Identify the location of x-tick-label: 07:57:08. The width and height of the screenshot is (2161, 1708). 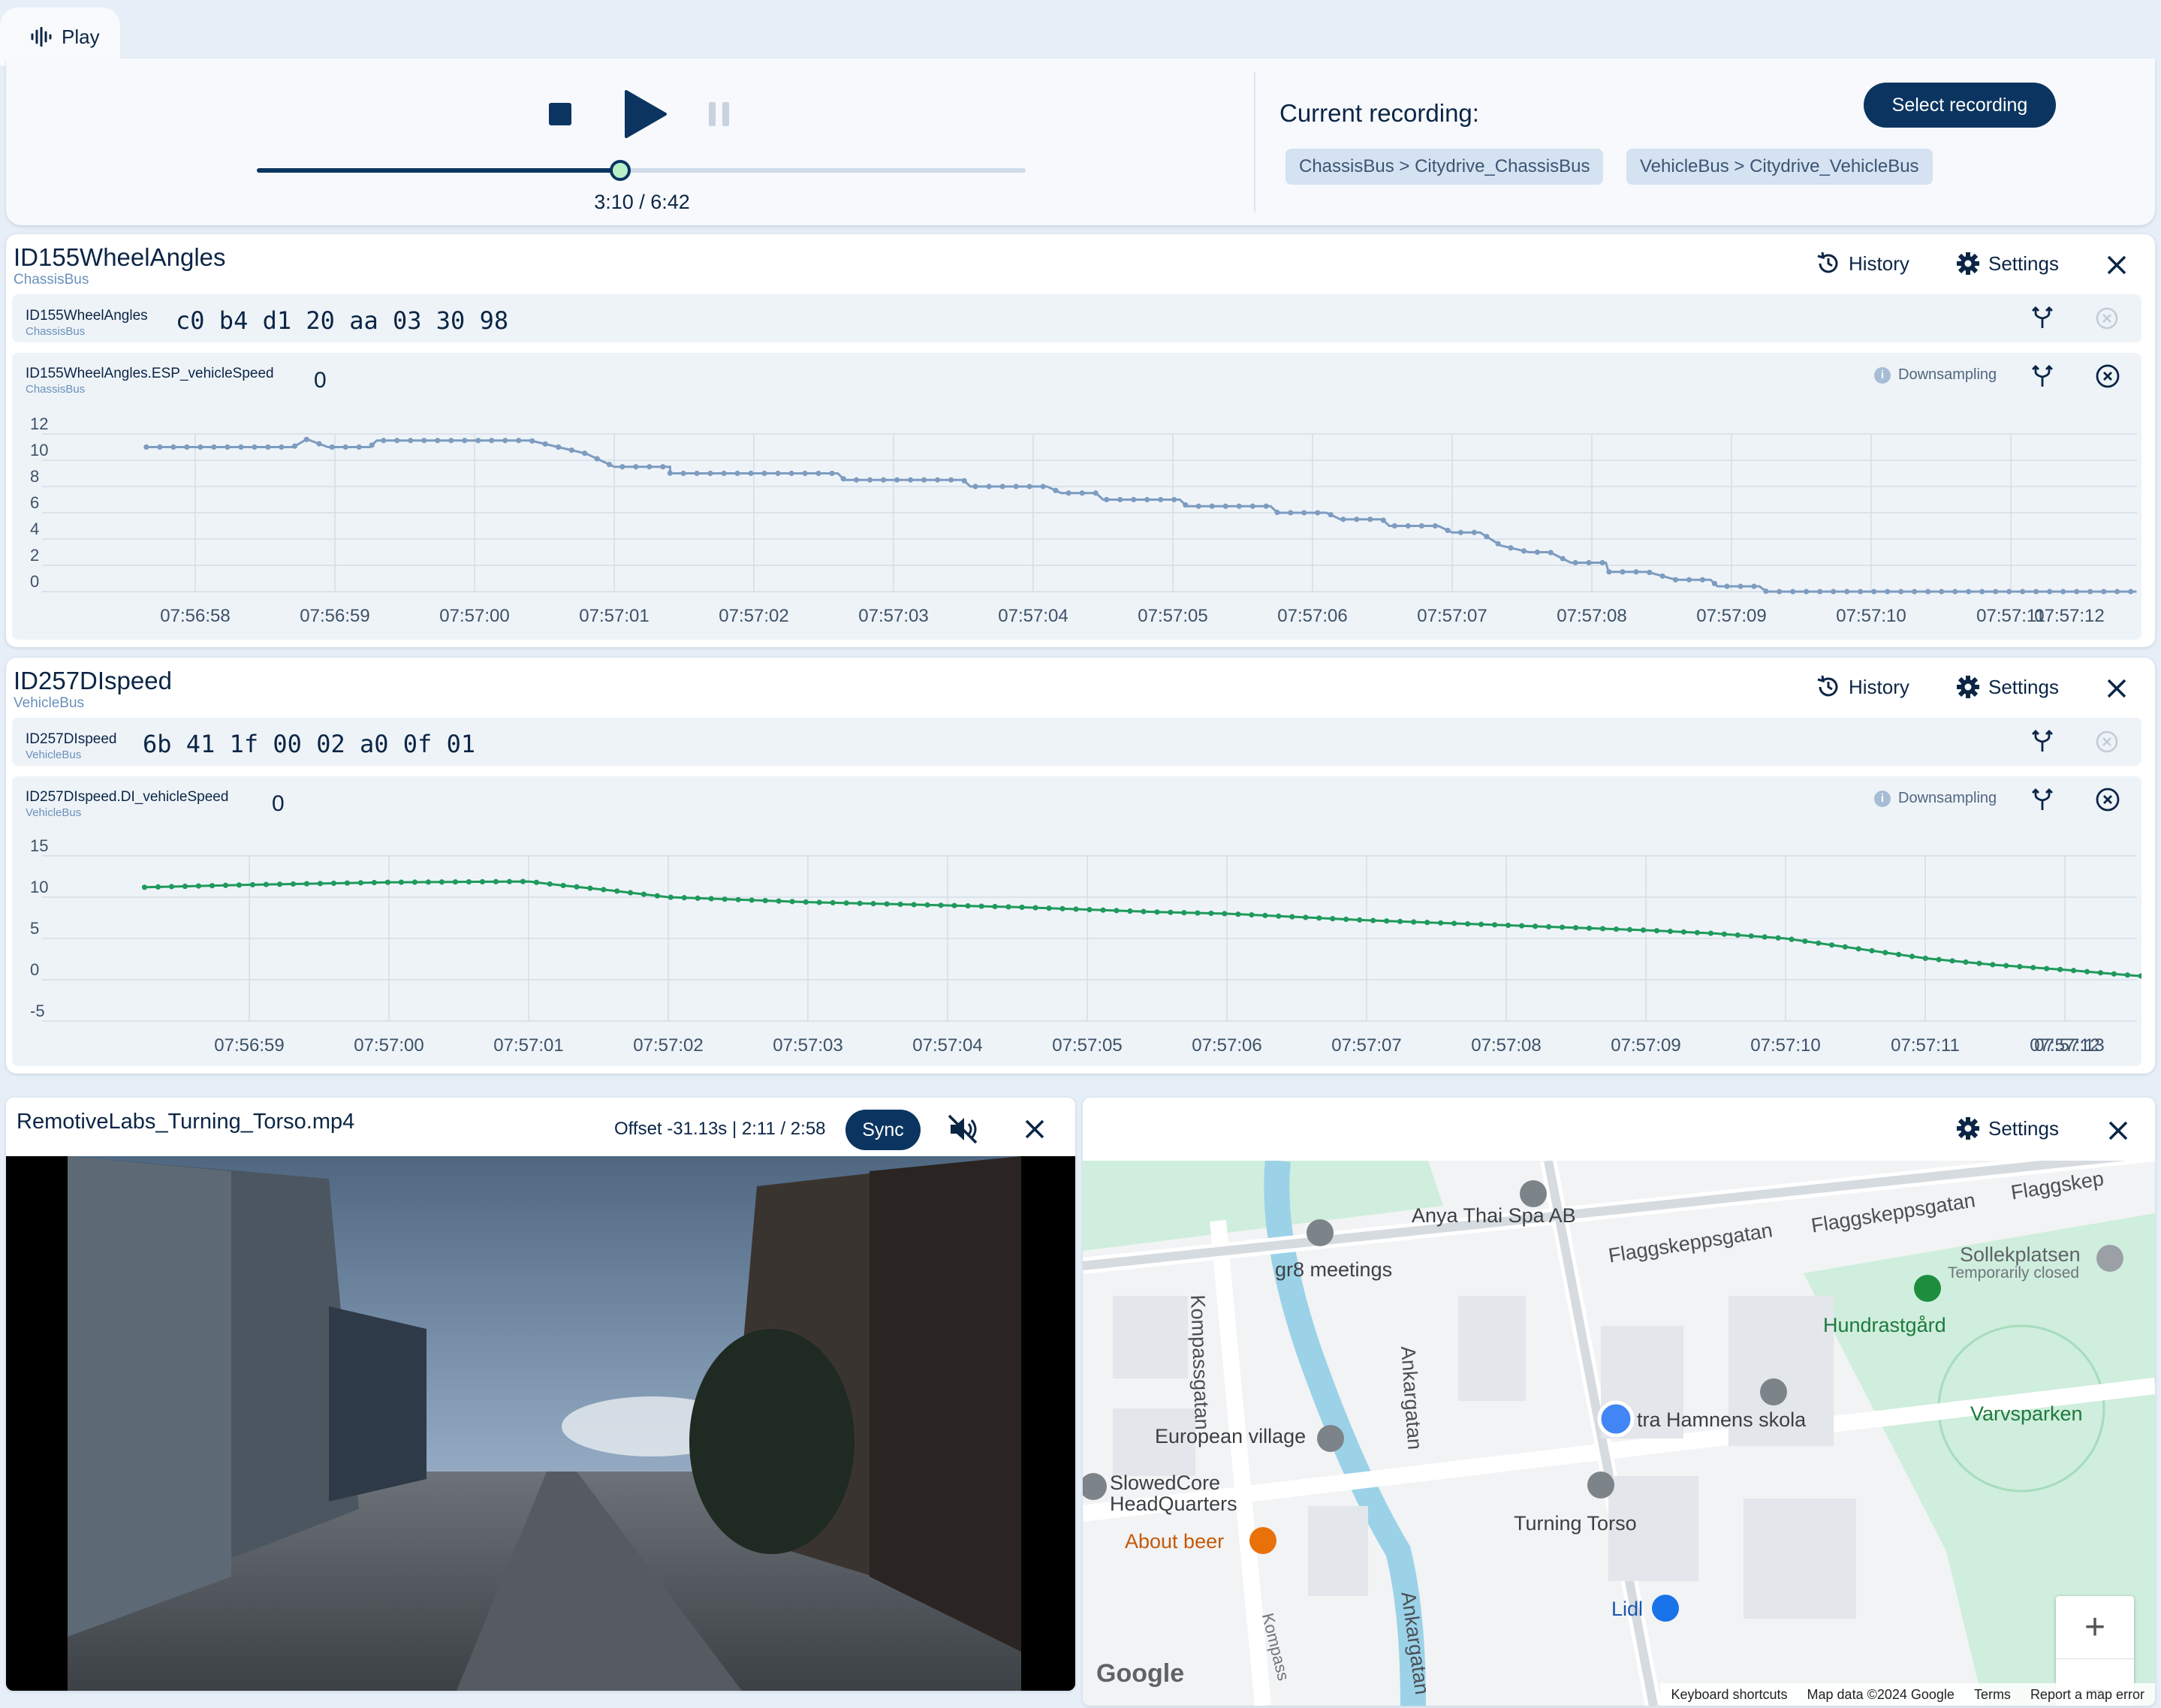
(1506, 1045).